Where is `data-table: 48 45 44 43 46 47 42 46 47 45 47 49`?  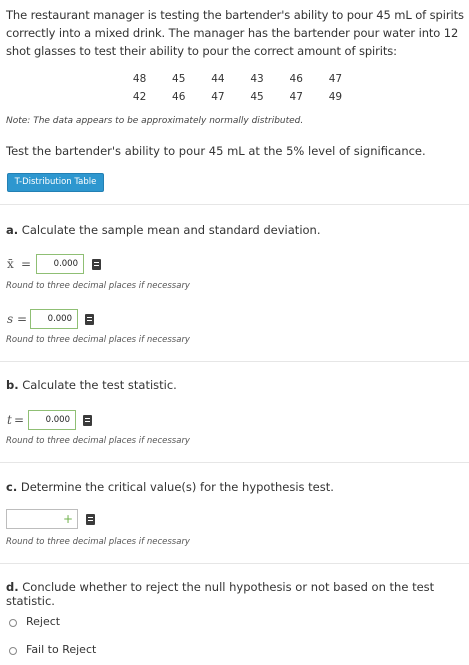 data-table: 48 45 44 43 46 47 42 46 47 45 47 49 is located at coordinates (237, 88).